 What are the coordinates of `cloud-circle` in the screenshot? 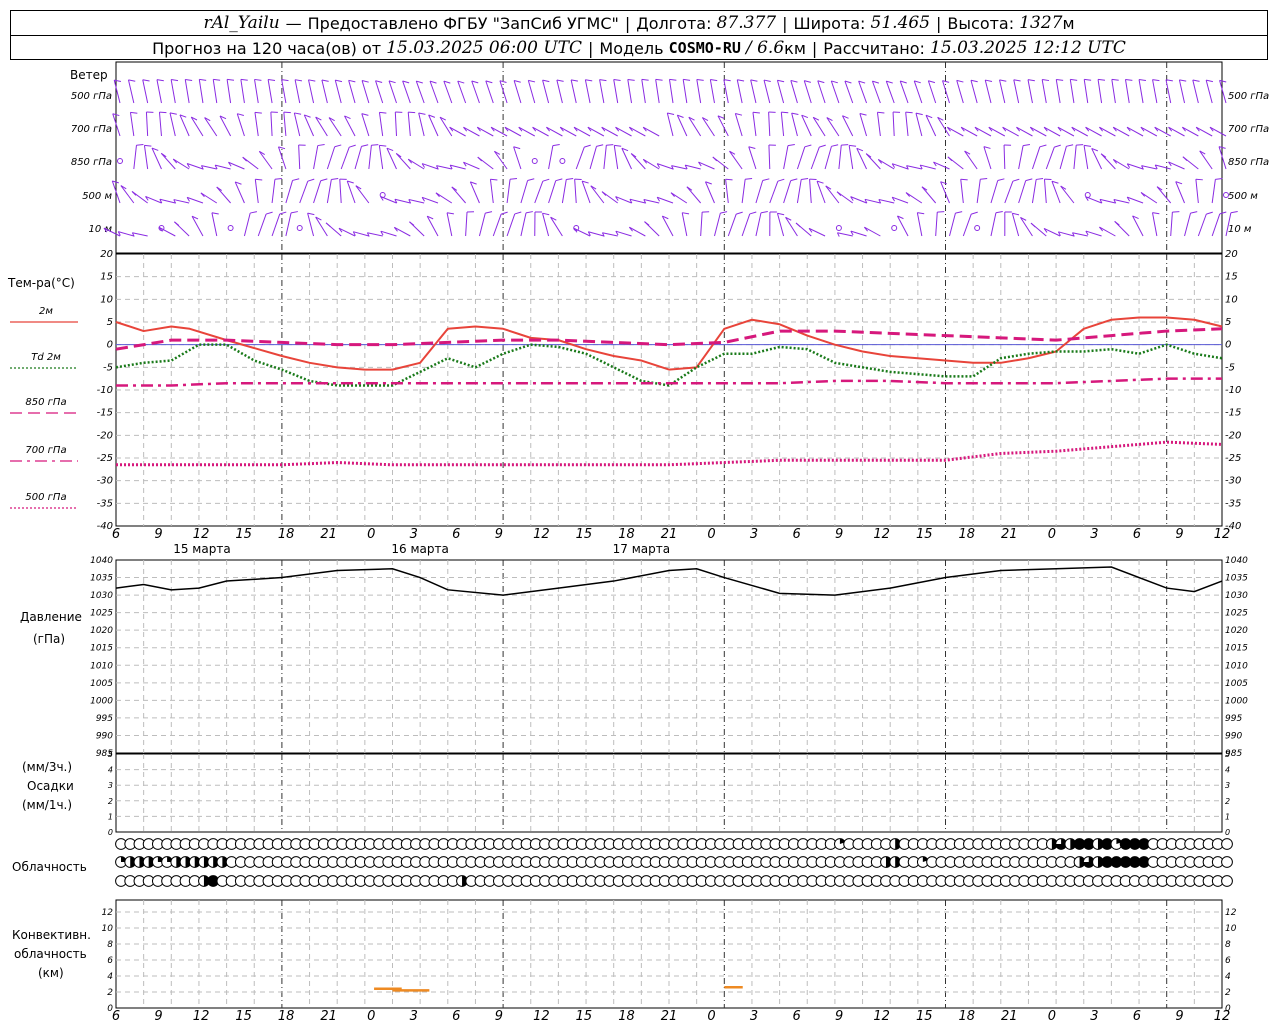 It's located at (1227, 862).